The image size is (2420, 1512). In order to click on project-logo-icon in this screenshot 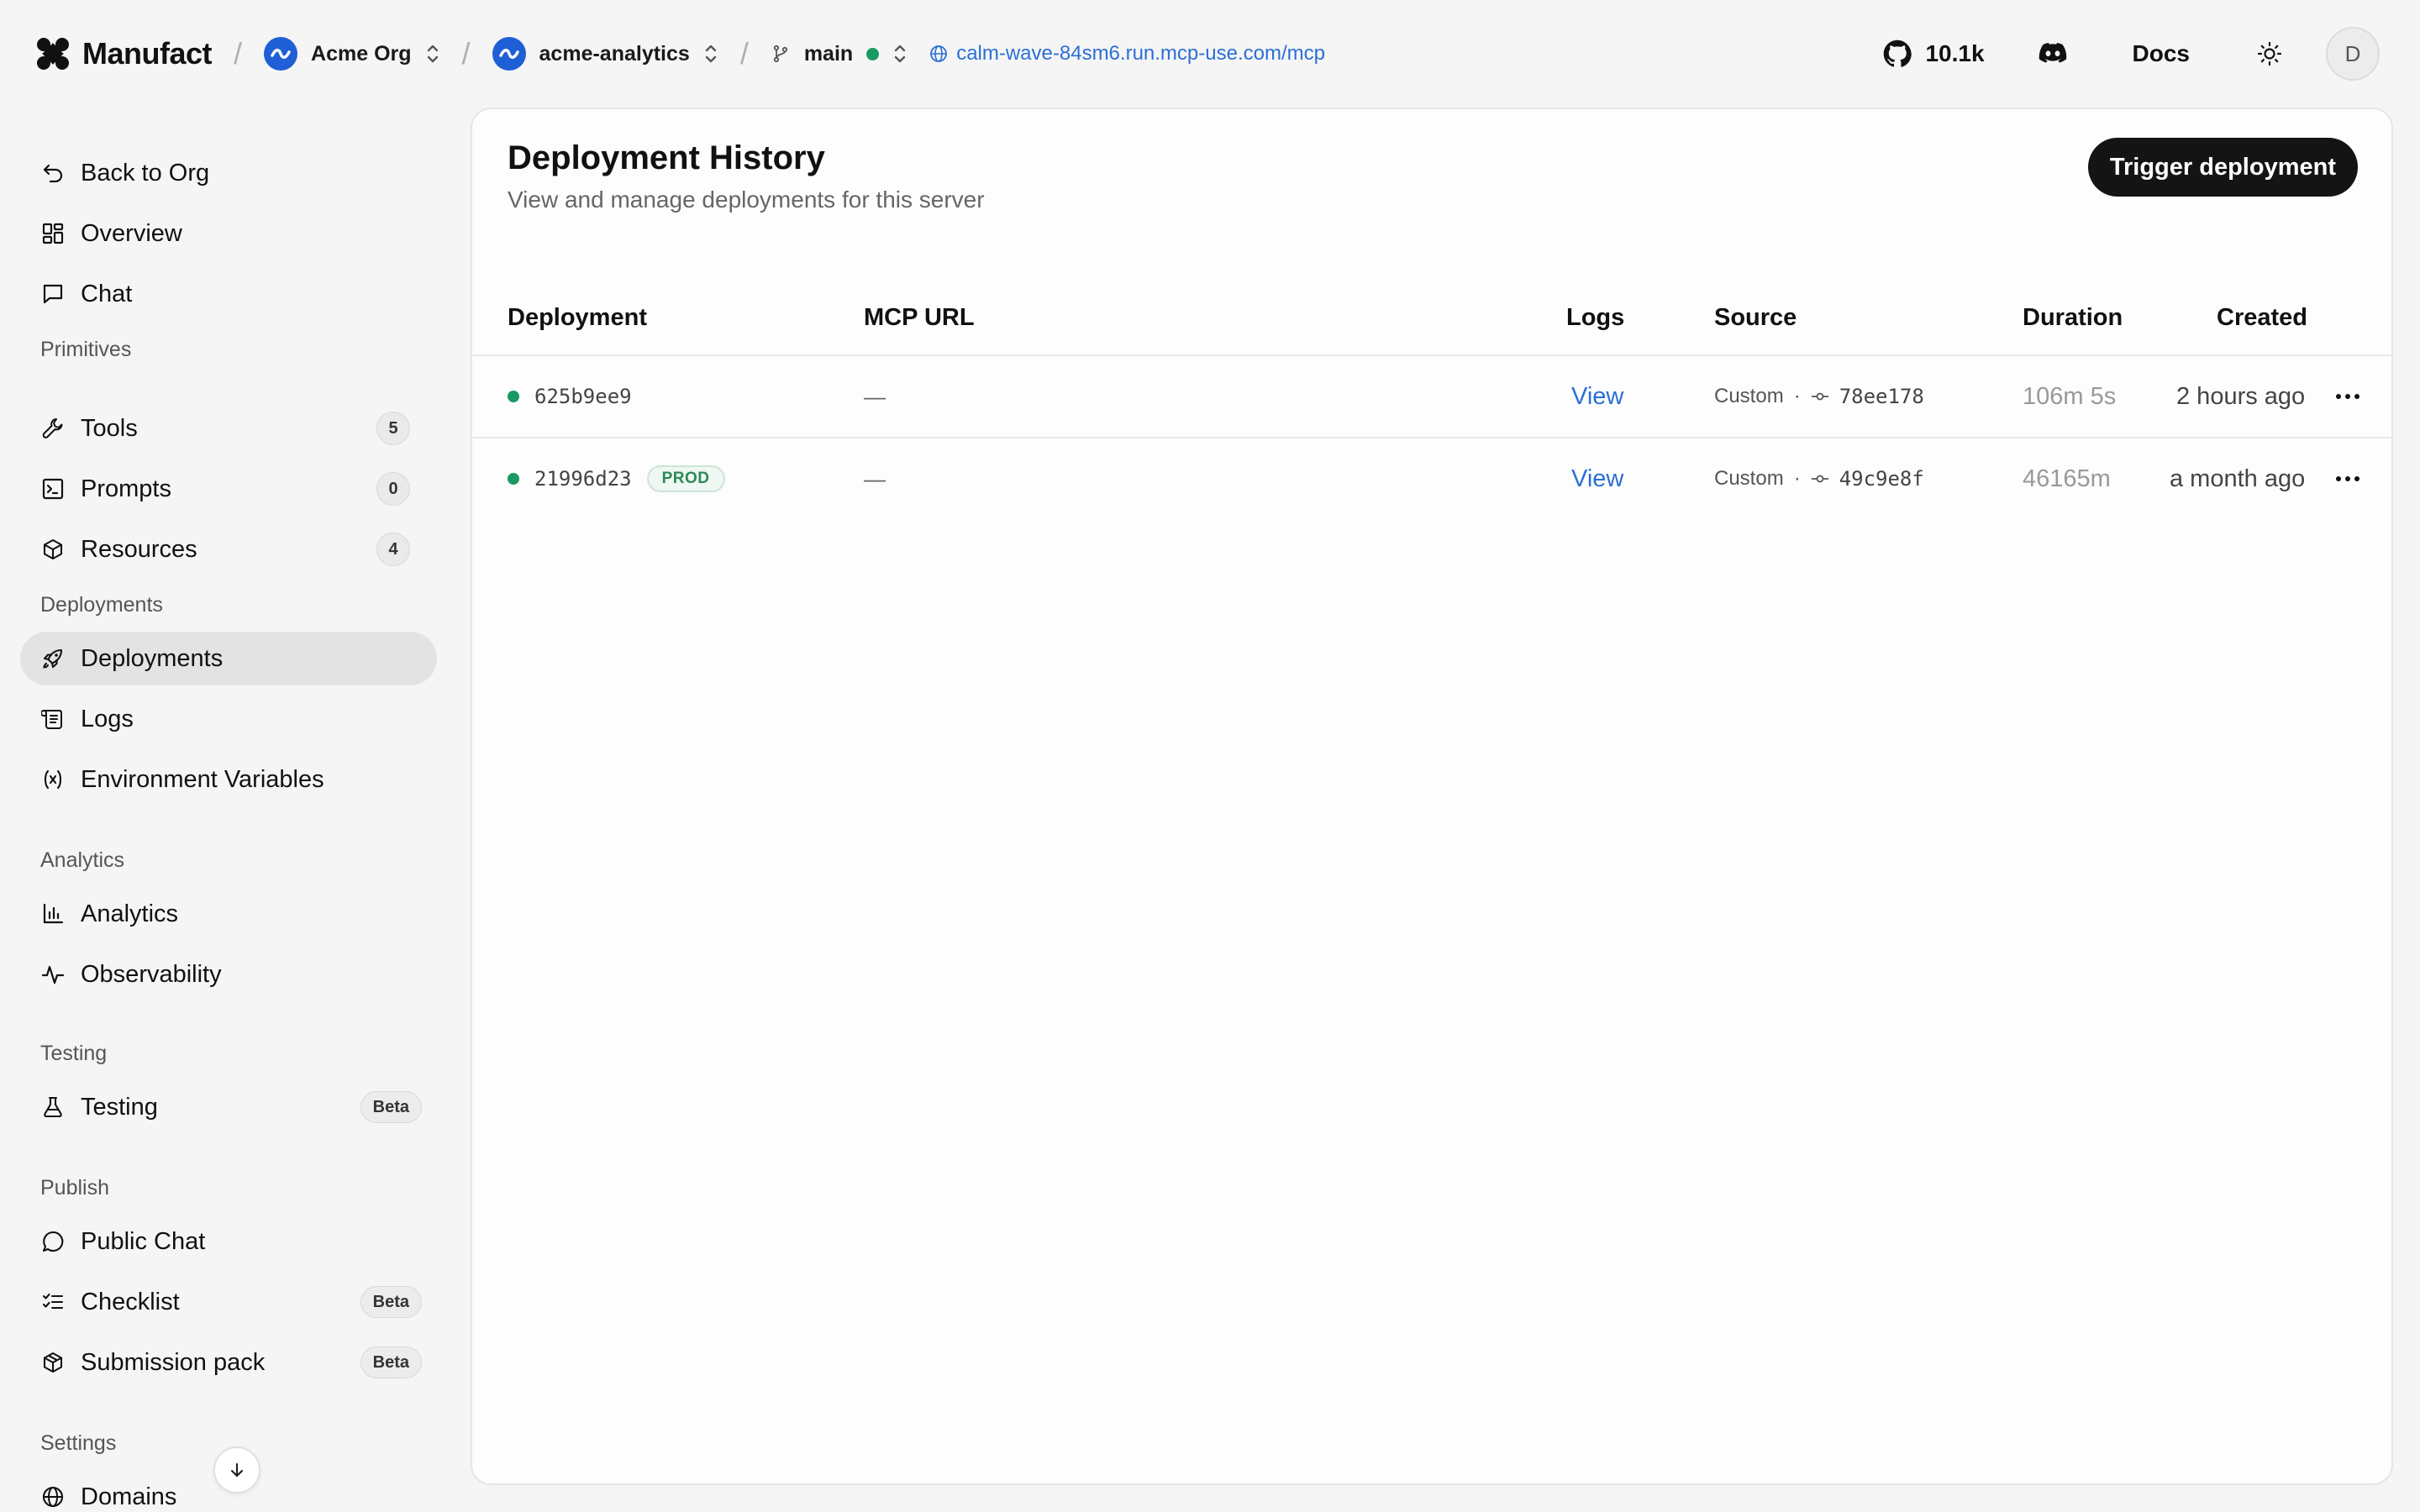, I will do `click(509, 54)`.